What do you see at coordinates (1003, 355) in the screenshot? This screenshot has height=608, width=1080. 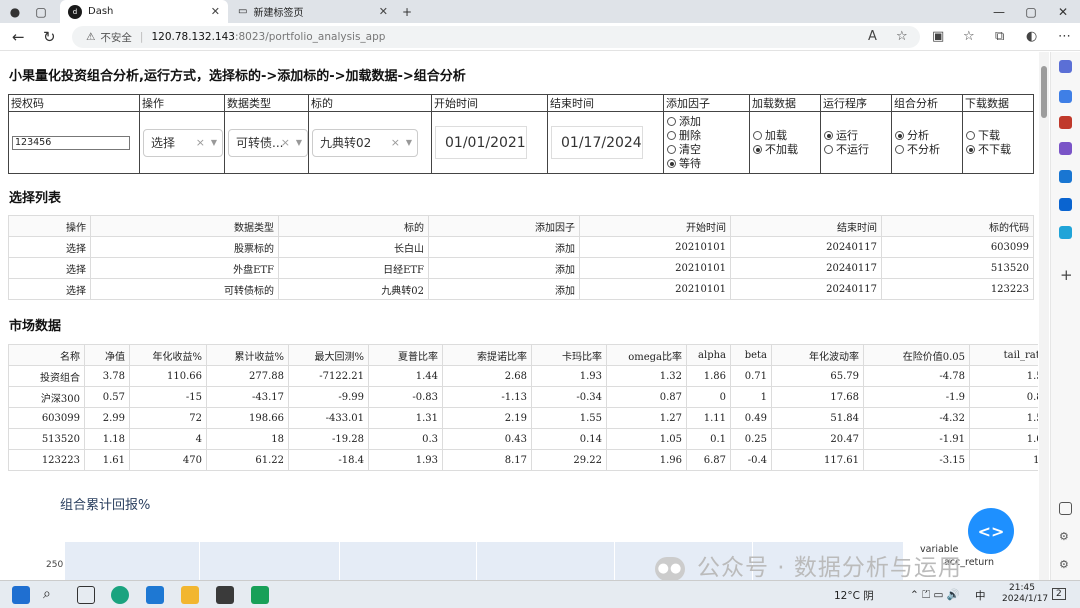 I see `market-column-header: tail_ratio` at bounding box center [1003, 355].